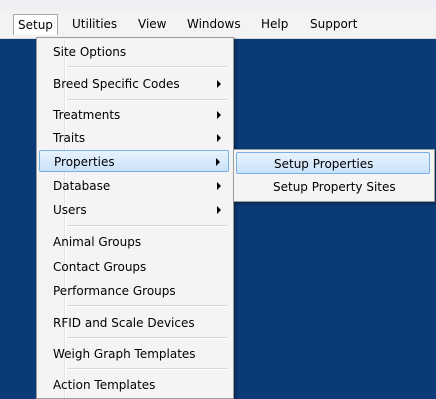 Image resolution: width=436 pixels, height=399 pixels. Describe the element at coordinates (35, 24) in the screenshot. I see `menu-setup: Setup` at that location.